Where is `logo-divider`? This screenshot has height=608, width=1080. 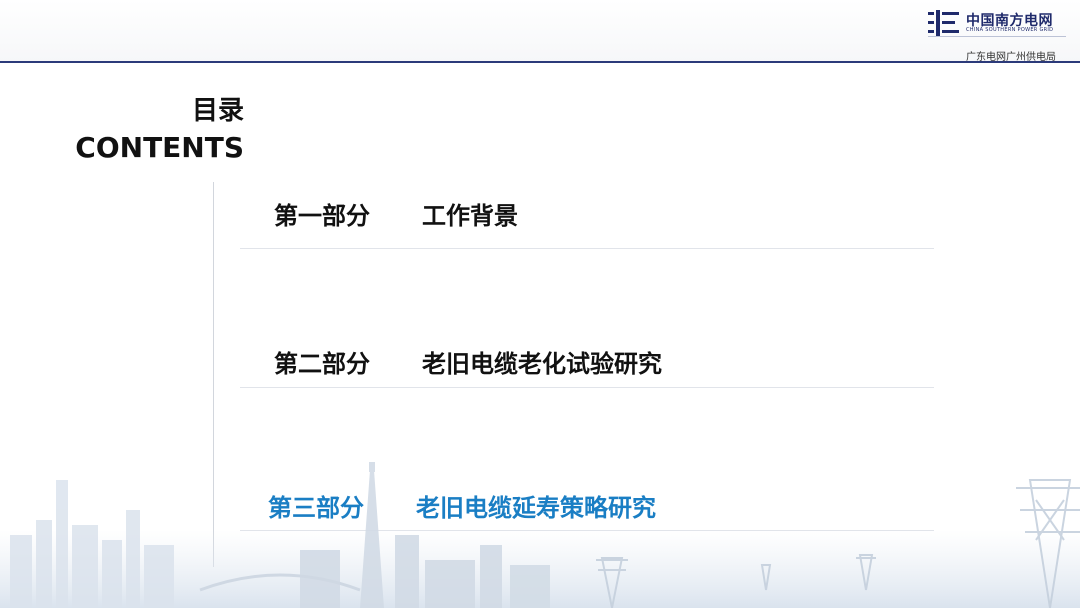
logo-divider is located at coordinates (997, 36).